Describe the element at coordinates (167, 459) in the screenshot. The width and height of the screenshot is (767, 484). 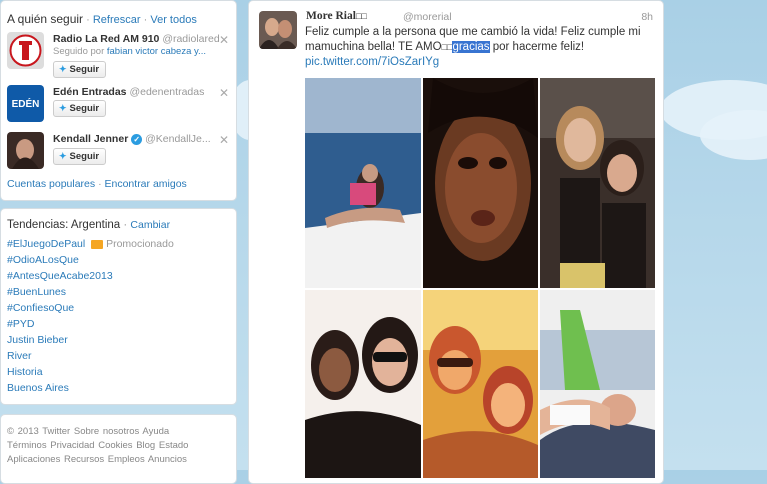
I see `footer-link-ads: Anuncios` at that location.